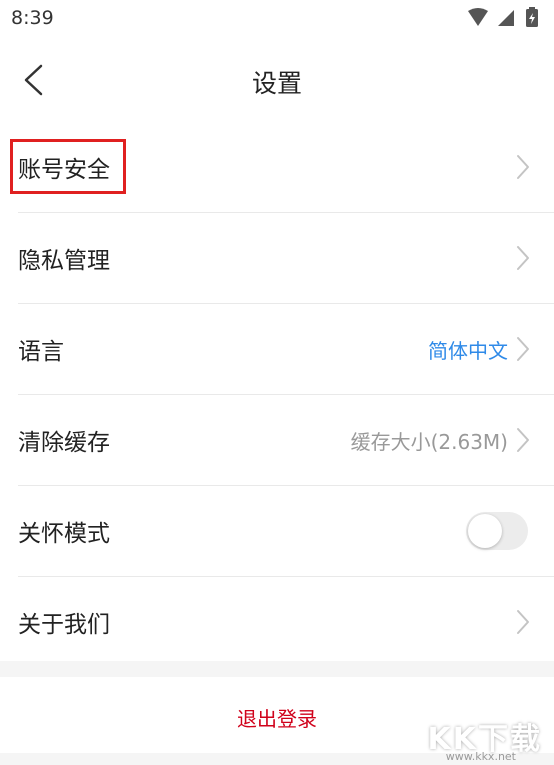  I want to click on settings-item-clear-cache: 清除缓存 缓存大小(2.63M), so click(286, 440).